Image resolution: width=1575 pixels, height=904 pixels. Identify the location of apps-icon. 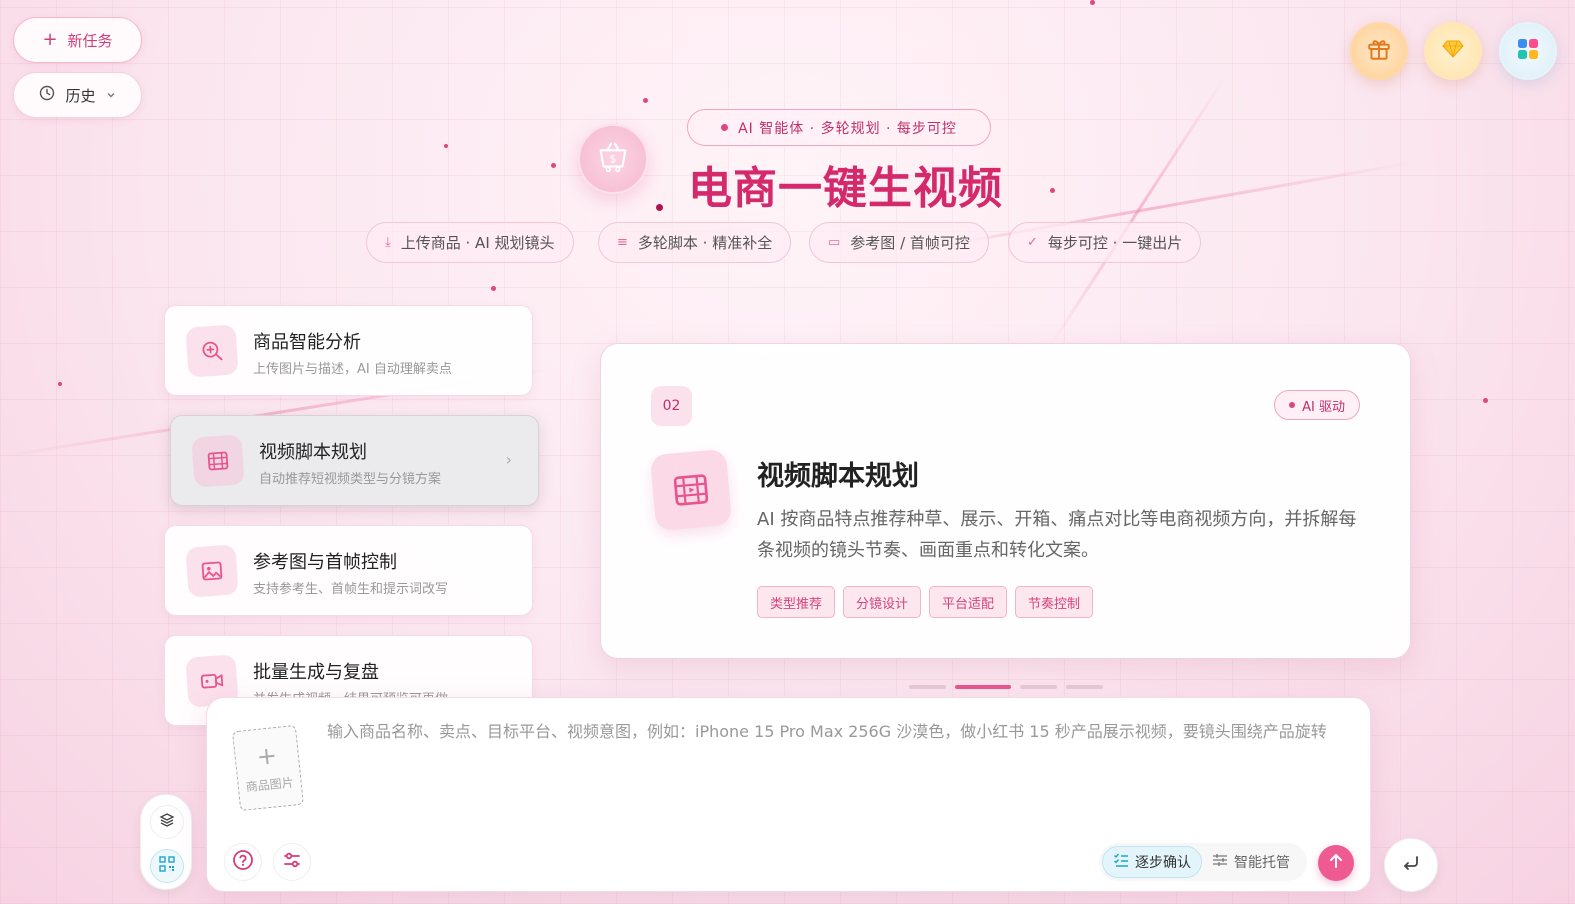
(1528, 51).